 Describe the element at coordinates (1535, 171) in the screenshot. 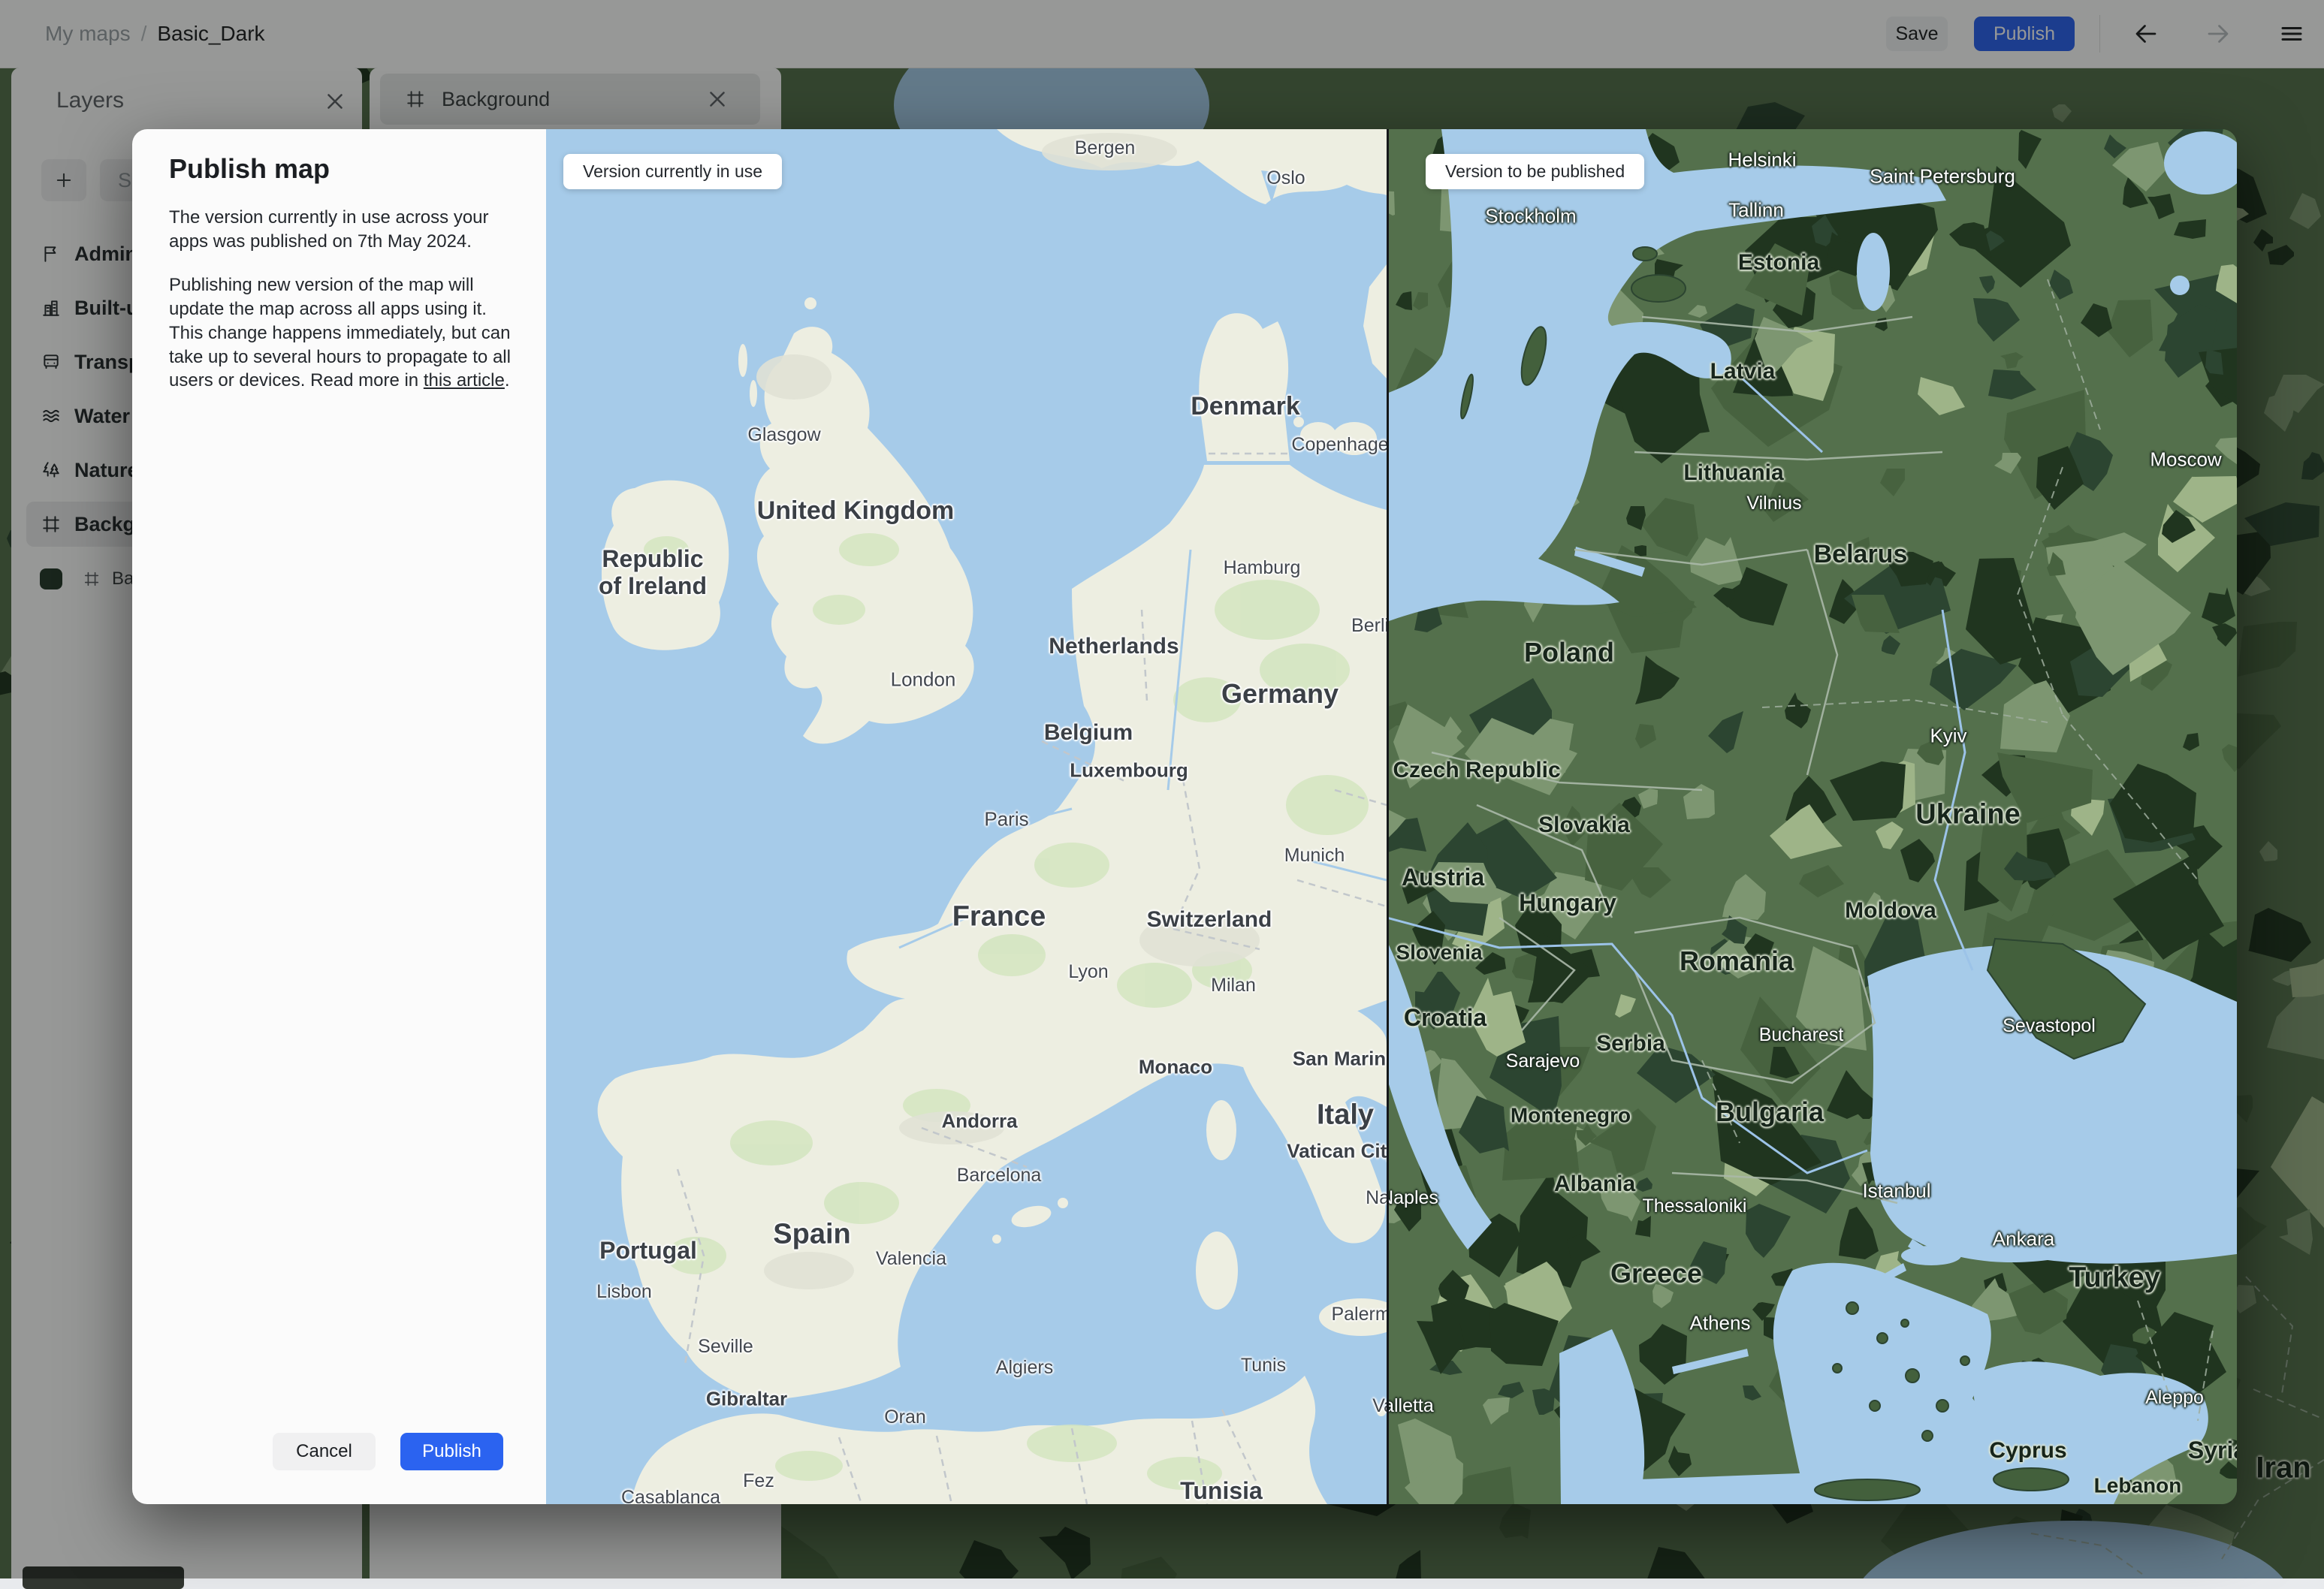

I see `version-new-badge: Version to be published` at that location.